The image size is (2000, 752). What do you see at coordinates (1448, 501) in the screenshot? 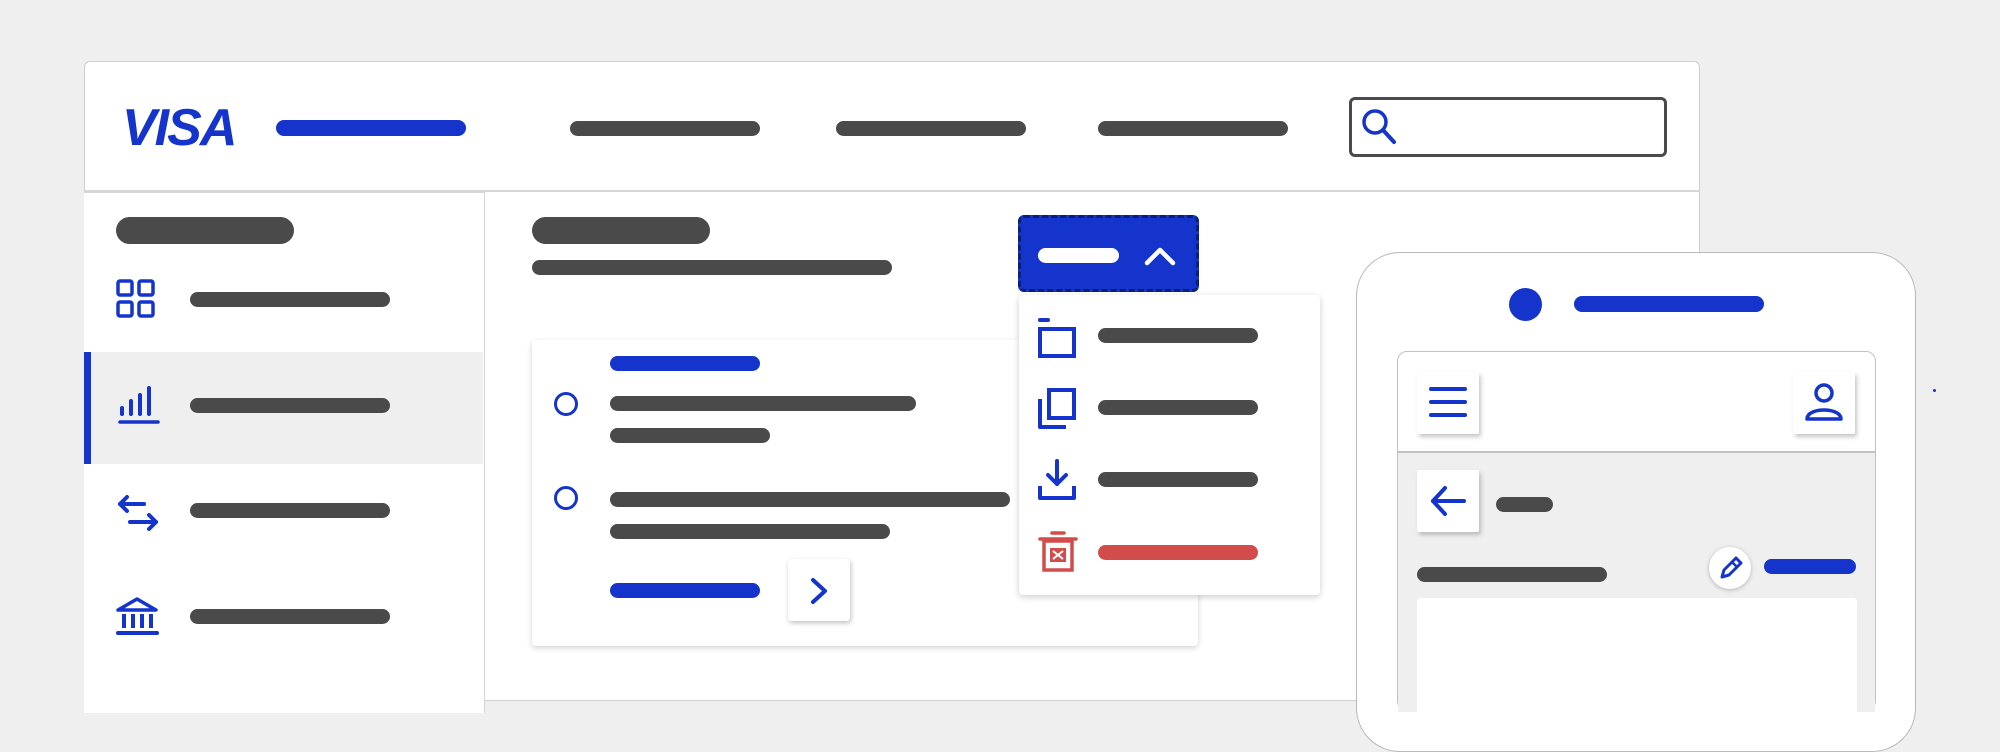
I see `back-arrow-icon` at bounding box center [1448, 501].